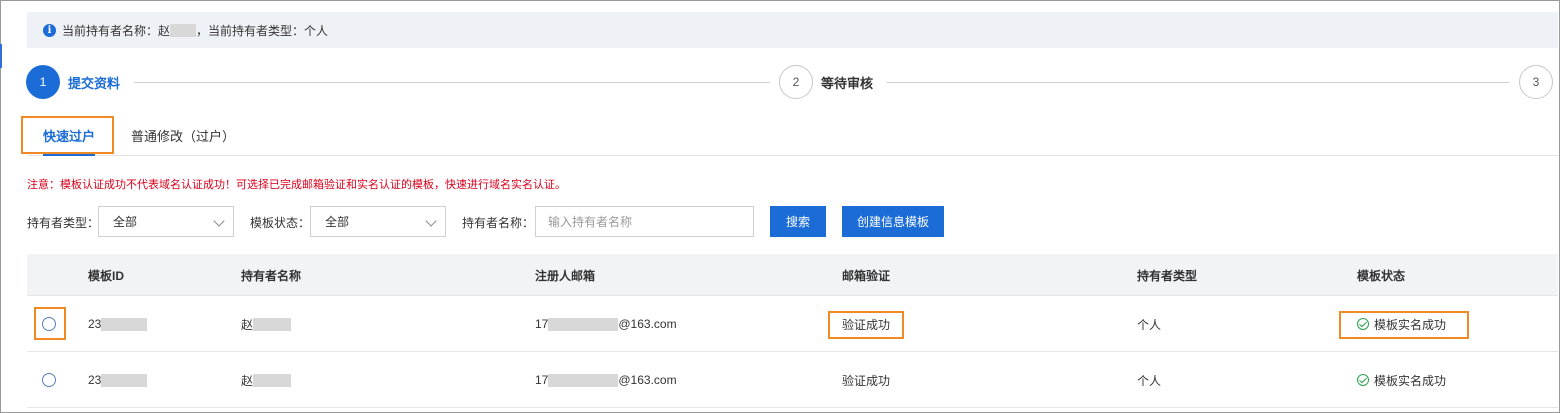 Image resolution: width=1560 pixels, height=413 pixels. What do you see at coordinates (866, 325) in the screenshot?
I see `highlight-email-verified` at bounding box center [866, 325].